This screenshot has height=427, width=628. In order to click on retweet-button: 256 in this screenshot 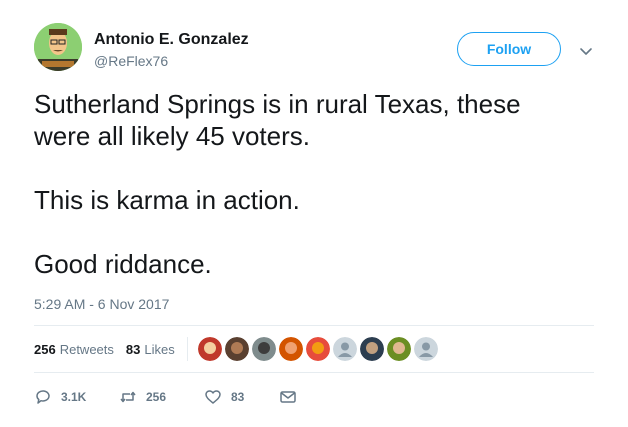, I will do `click(161, 397)`.